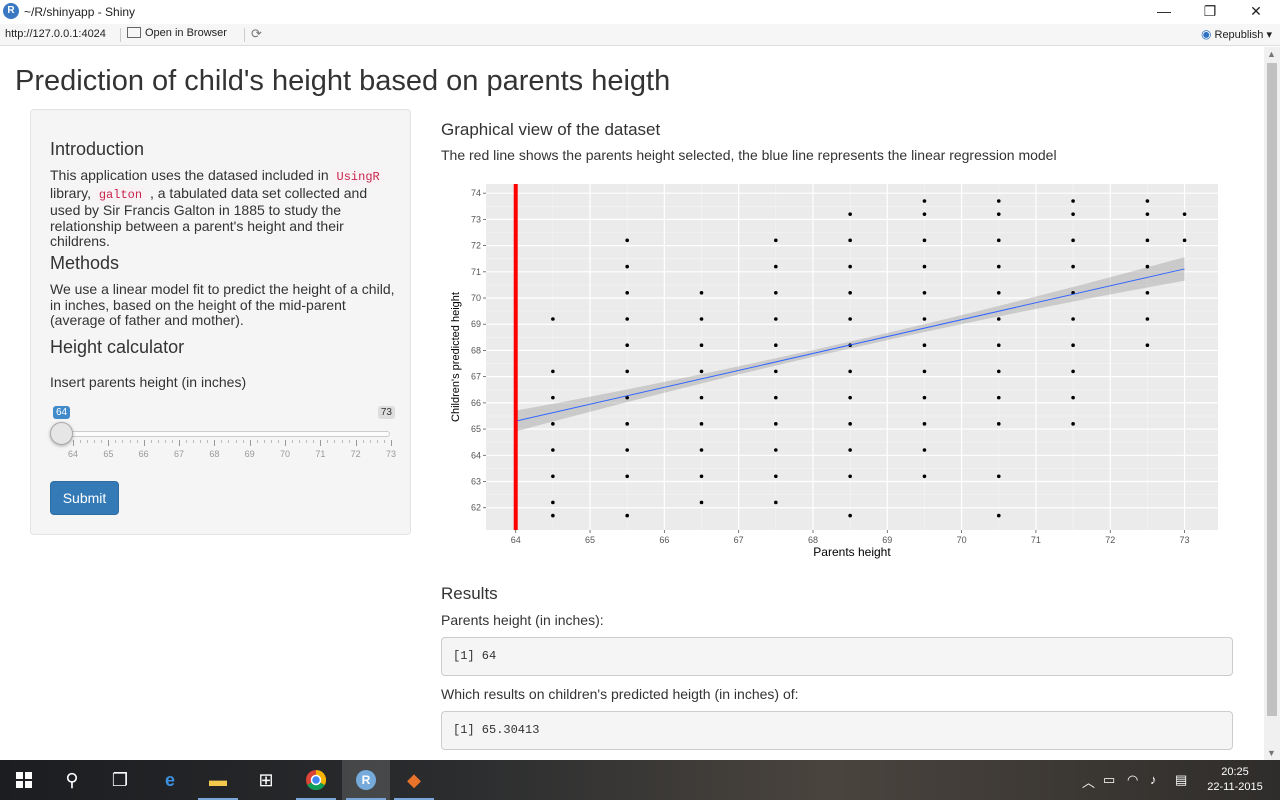  Describe the element at coordinates (177, 33) in the screenshot. I see `open-in-browser-button: Open in Browser` at that location.